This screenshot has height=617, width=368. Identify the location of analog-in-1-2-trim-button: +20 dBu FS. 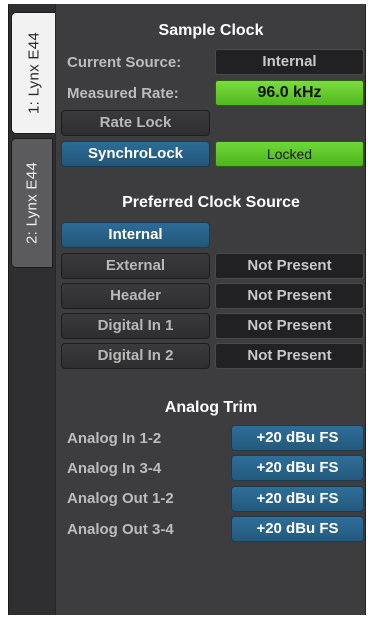
(297, 438).